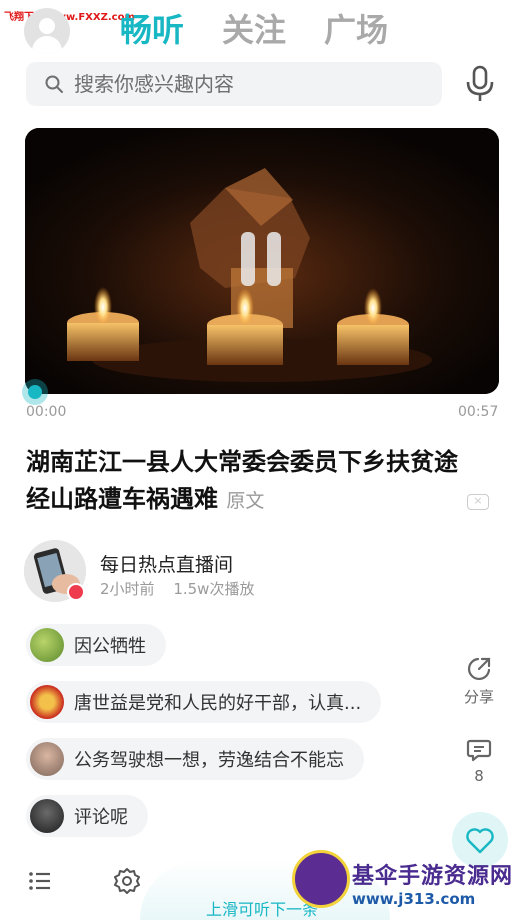 The width and height of the screenshot is (524, 920). Describe the element at coordinates (254, 30) in the screenshot. I see `tab-follow: 关注` at that location.